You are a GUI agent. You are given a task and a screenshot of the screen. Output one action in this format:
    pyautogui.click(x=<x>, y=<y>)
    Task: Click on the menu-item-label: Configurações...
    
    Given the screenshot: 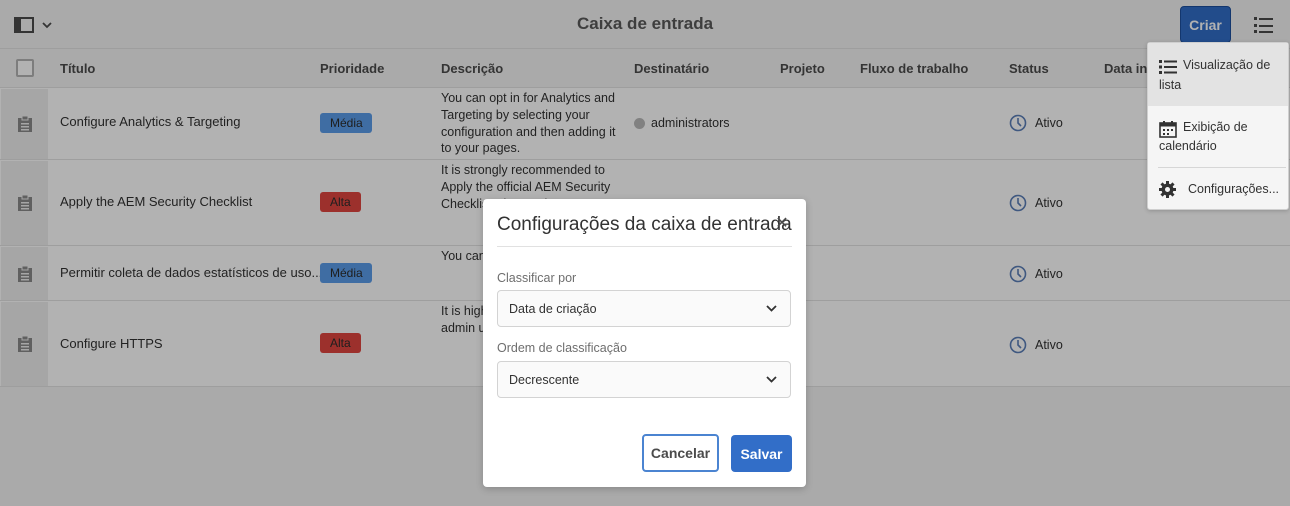 What is the action you would take?
    pyautogui.click(x=1234, y=189)
    